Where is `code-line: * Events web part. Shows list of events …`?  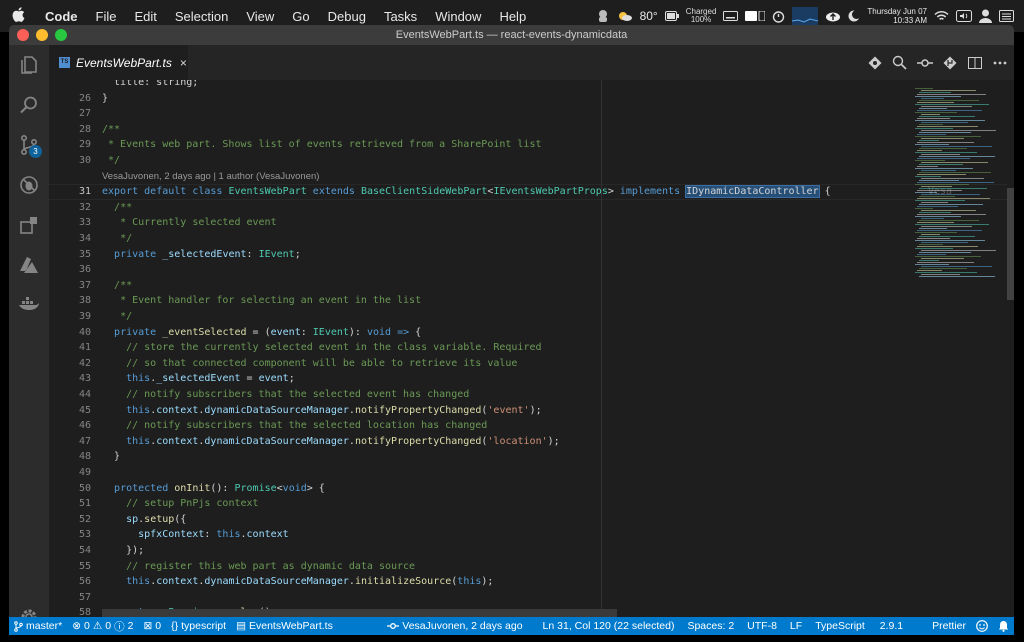 code-line: * Events web part. Shows list of events … is located at coordinates (321, 145).